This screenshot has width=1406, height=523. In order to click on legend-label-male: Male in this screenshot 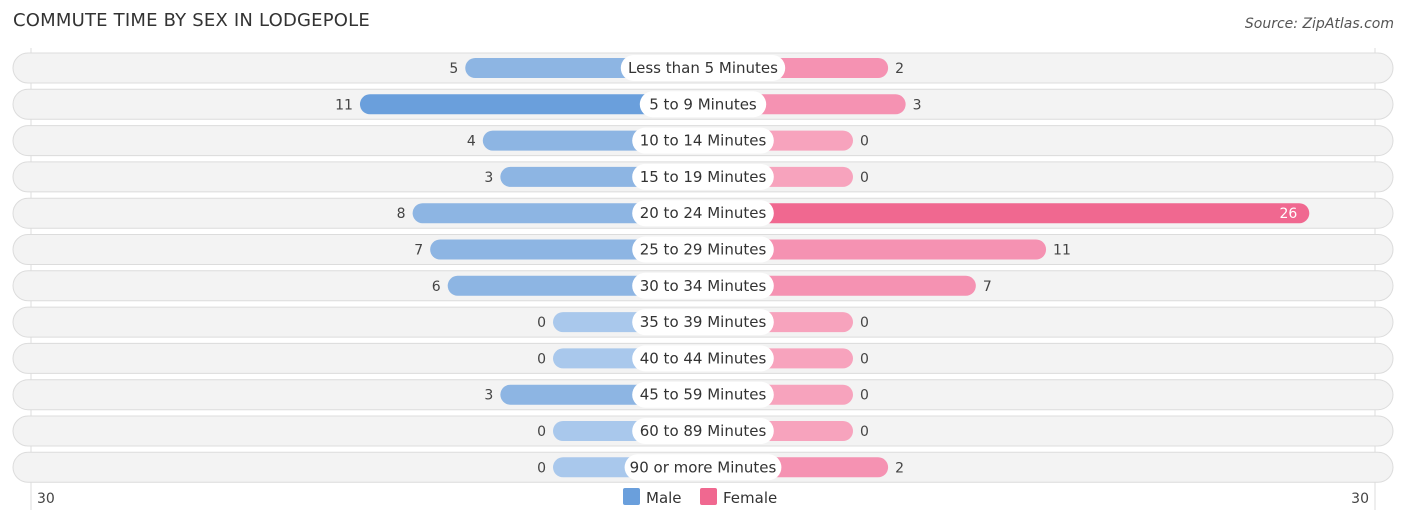, I will do `click(664, 498)`.